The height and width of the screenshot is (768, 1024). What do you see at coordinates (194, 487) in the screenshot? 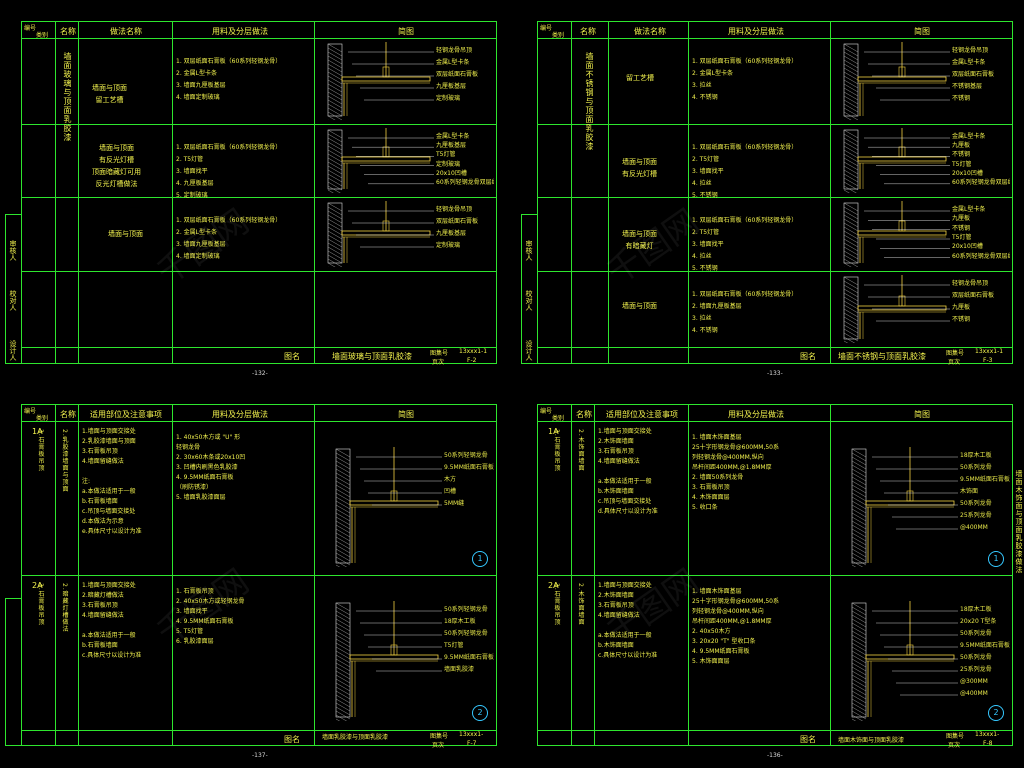
I see `layer-item: （刷防锈漆）` at bounding box center [194, 487].